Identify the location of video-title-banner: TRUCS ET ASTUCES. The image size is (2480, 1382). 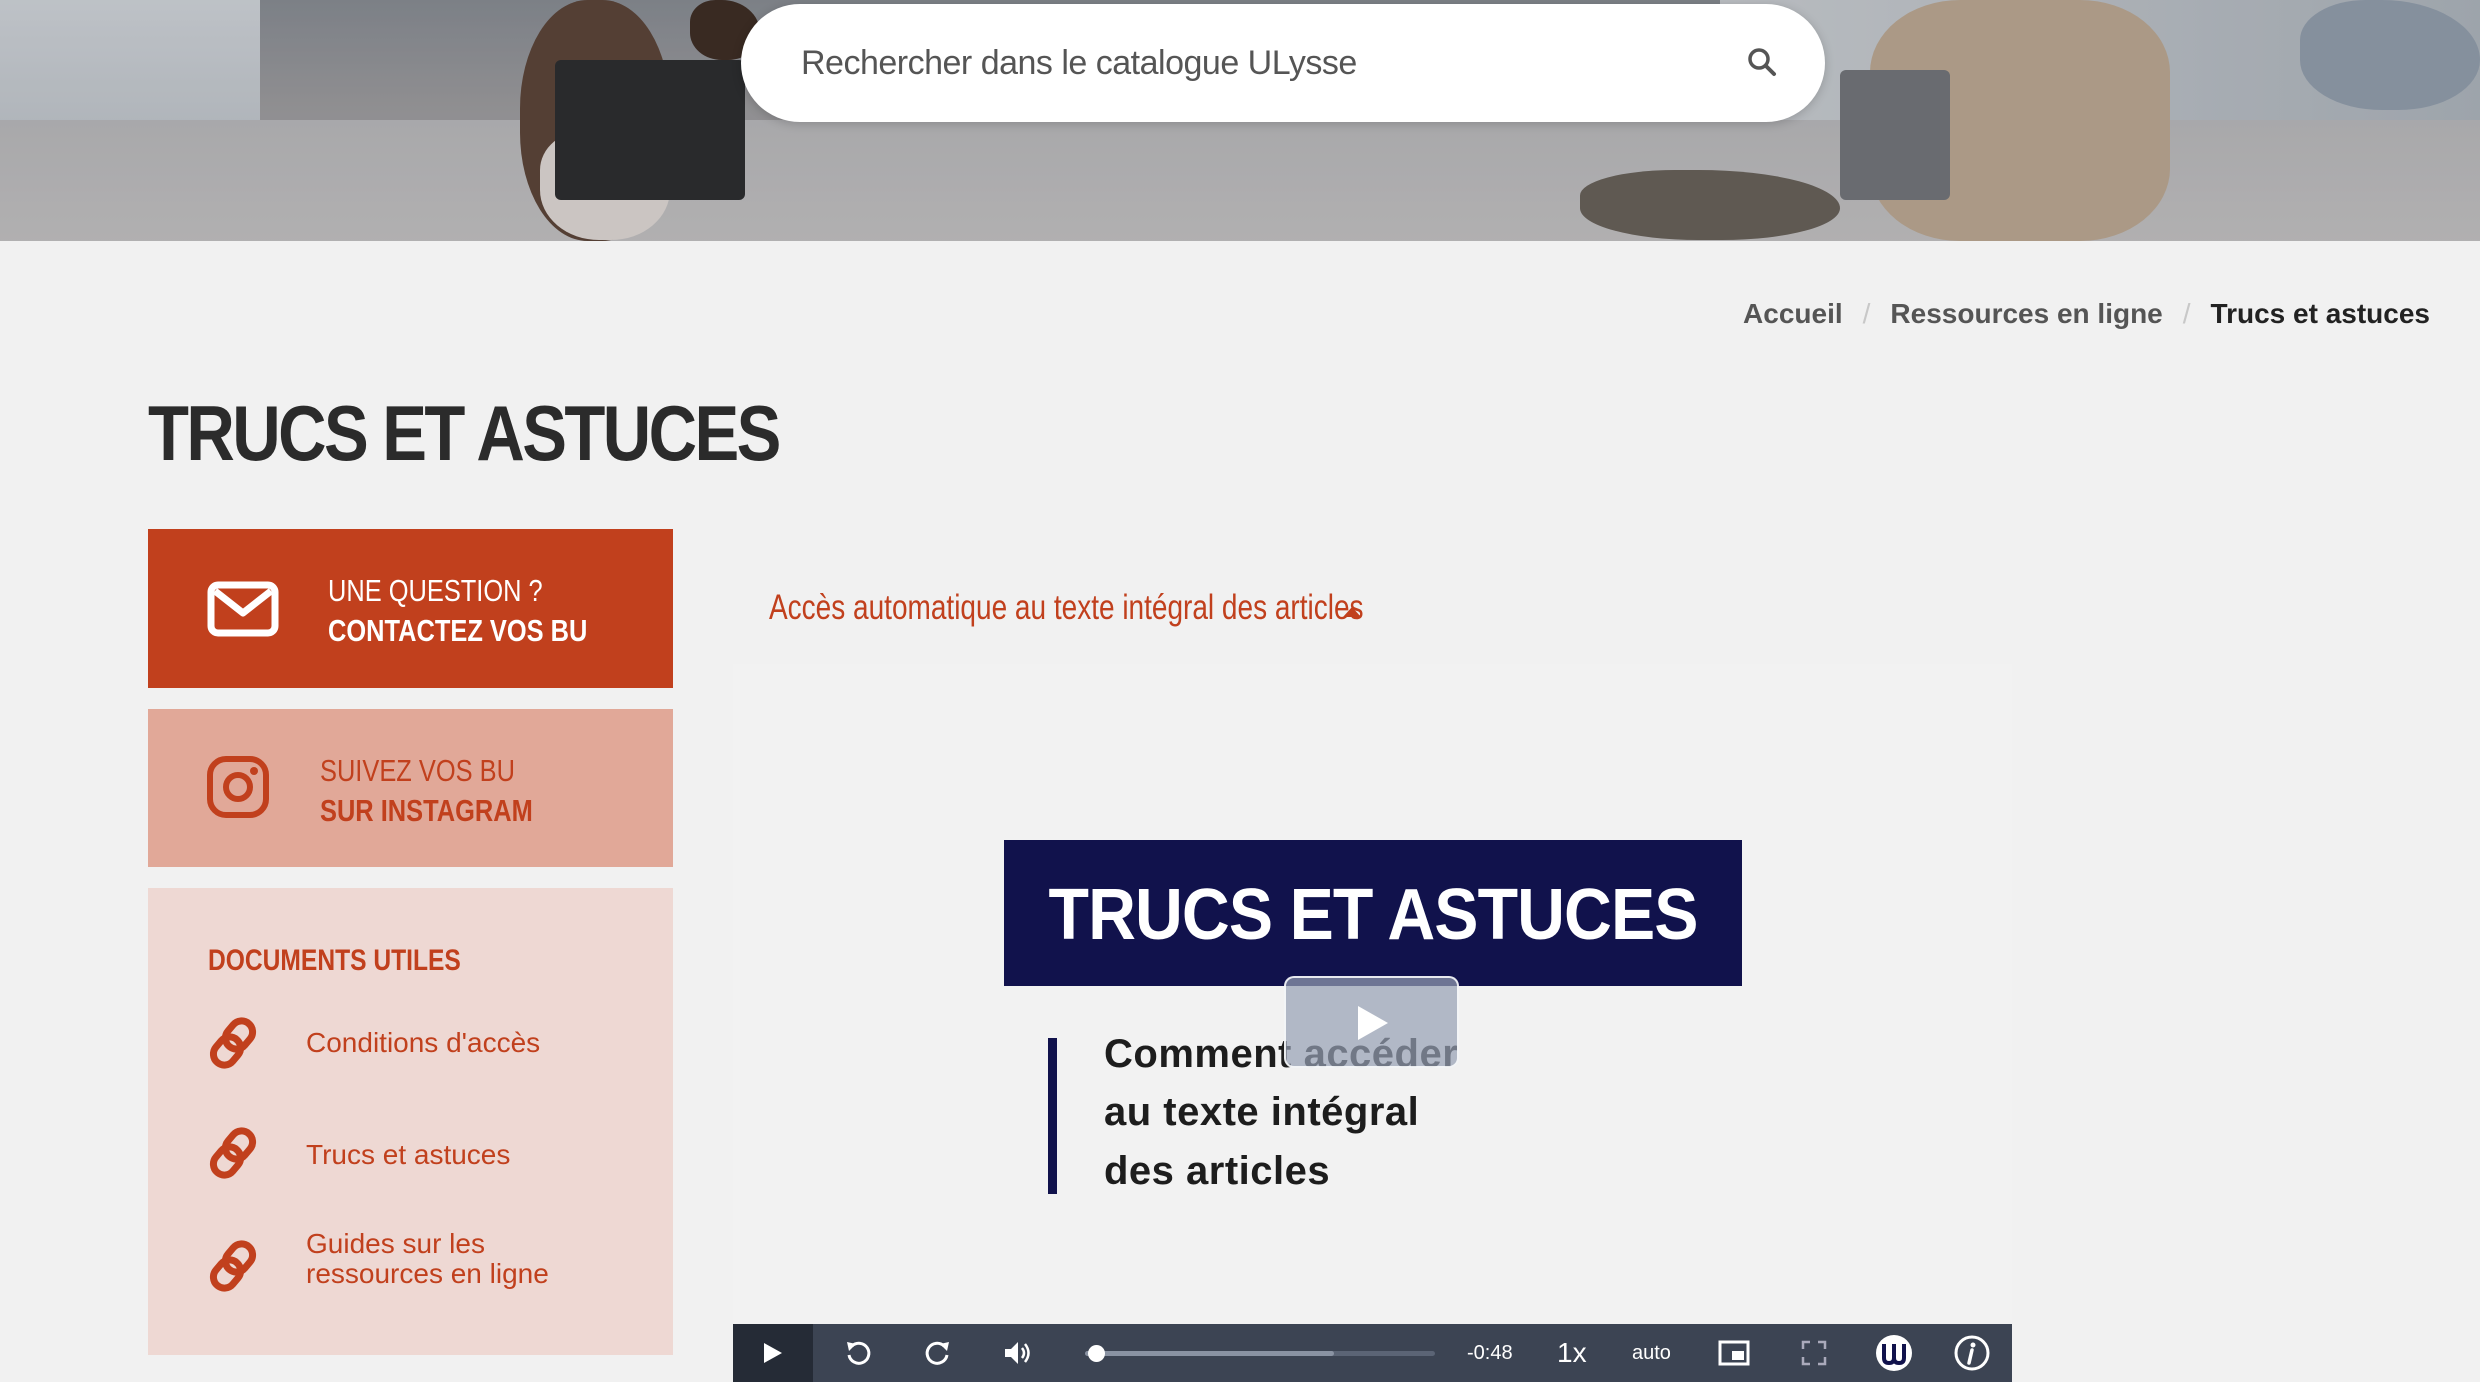
(1373, 913).